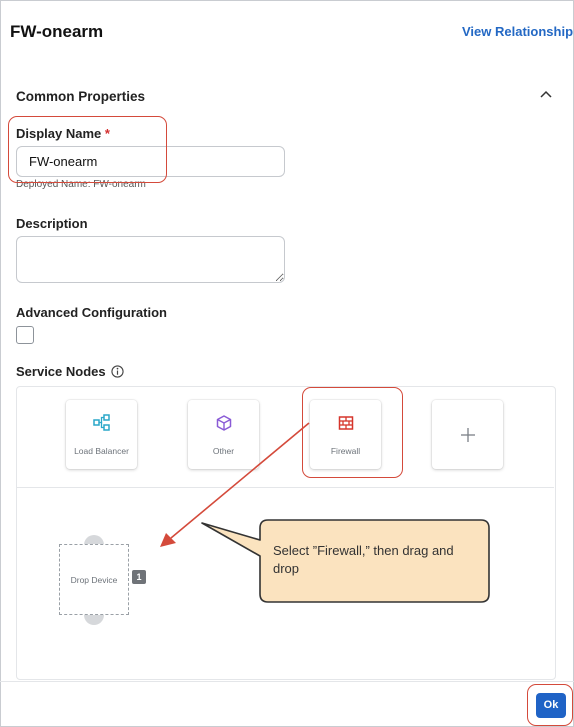 This screenshot has height=727, width=574. I want to click on page-title: FW-onearm, so click(57, 31).